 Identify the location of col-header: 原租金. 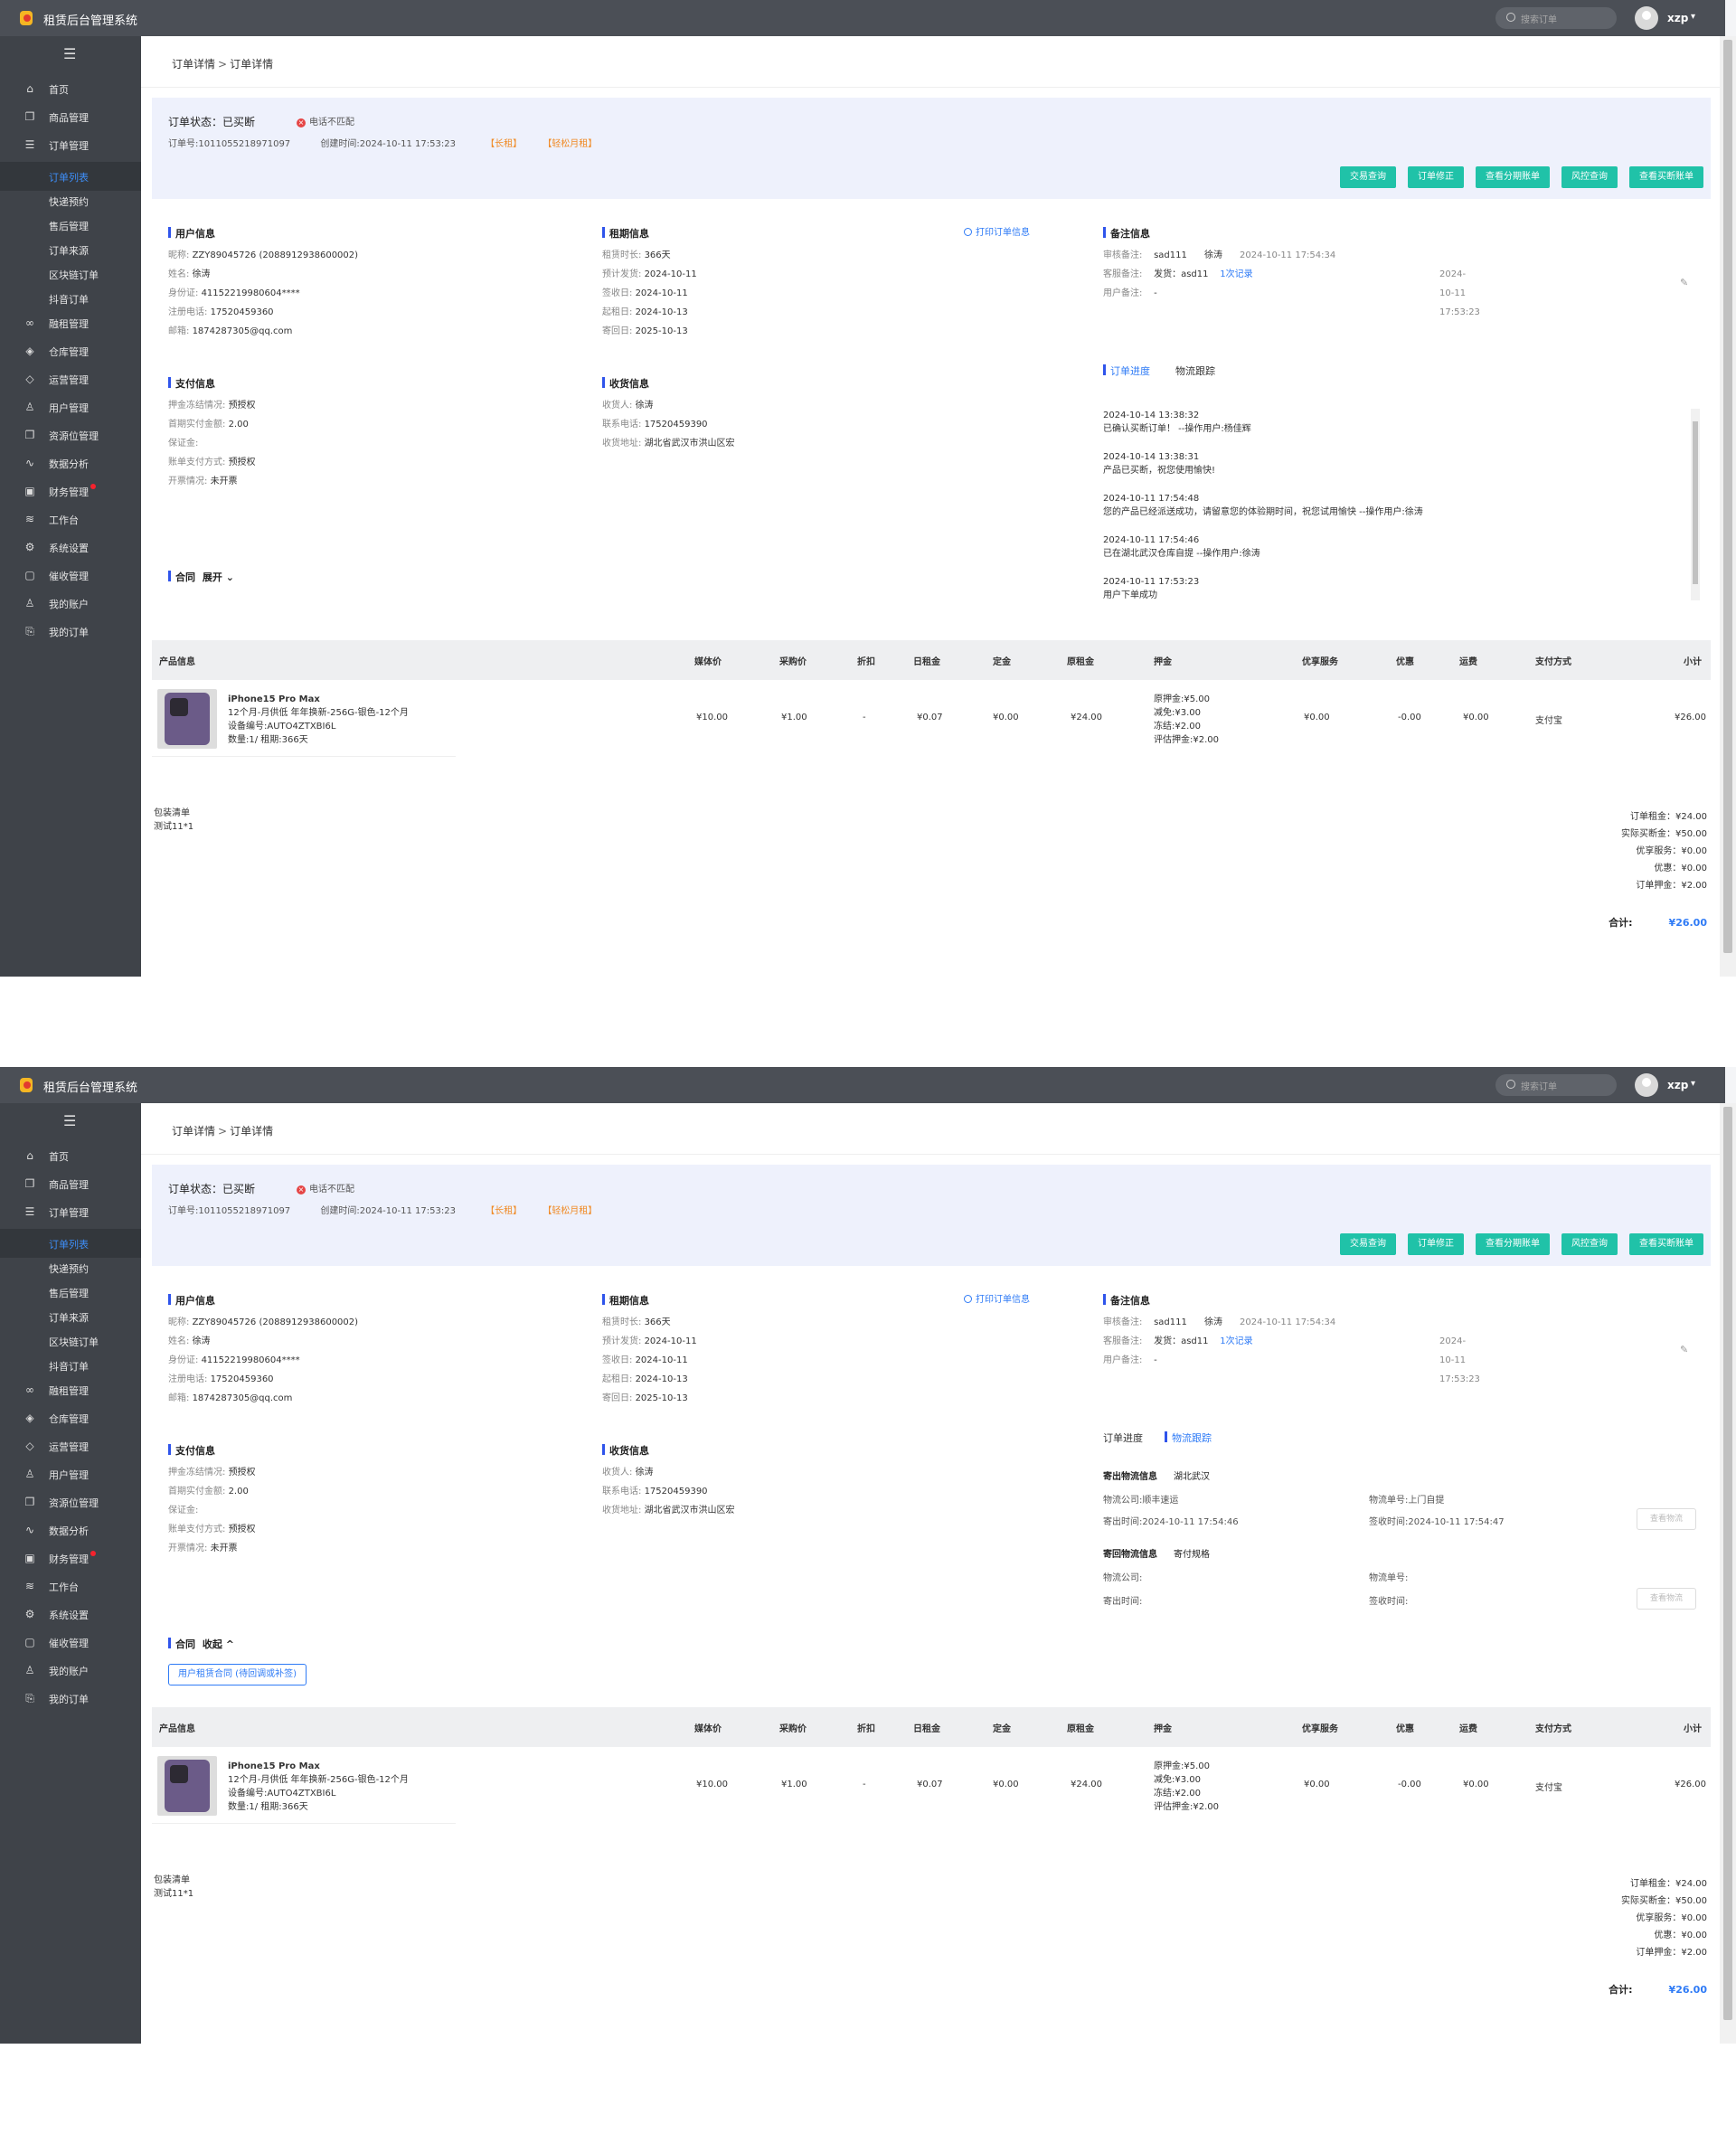
(1081, 662).